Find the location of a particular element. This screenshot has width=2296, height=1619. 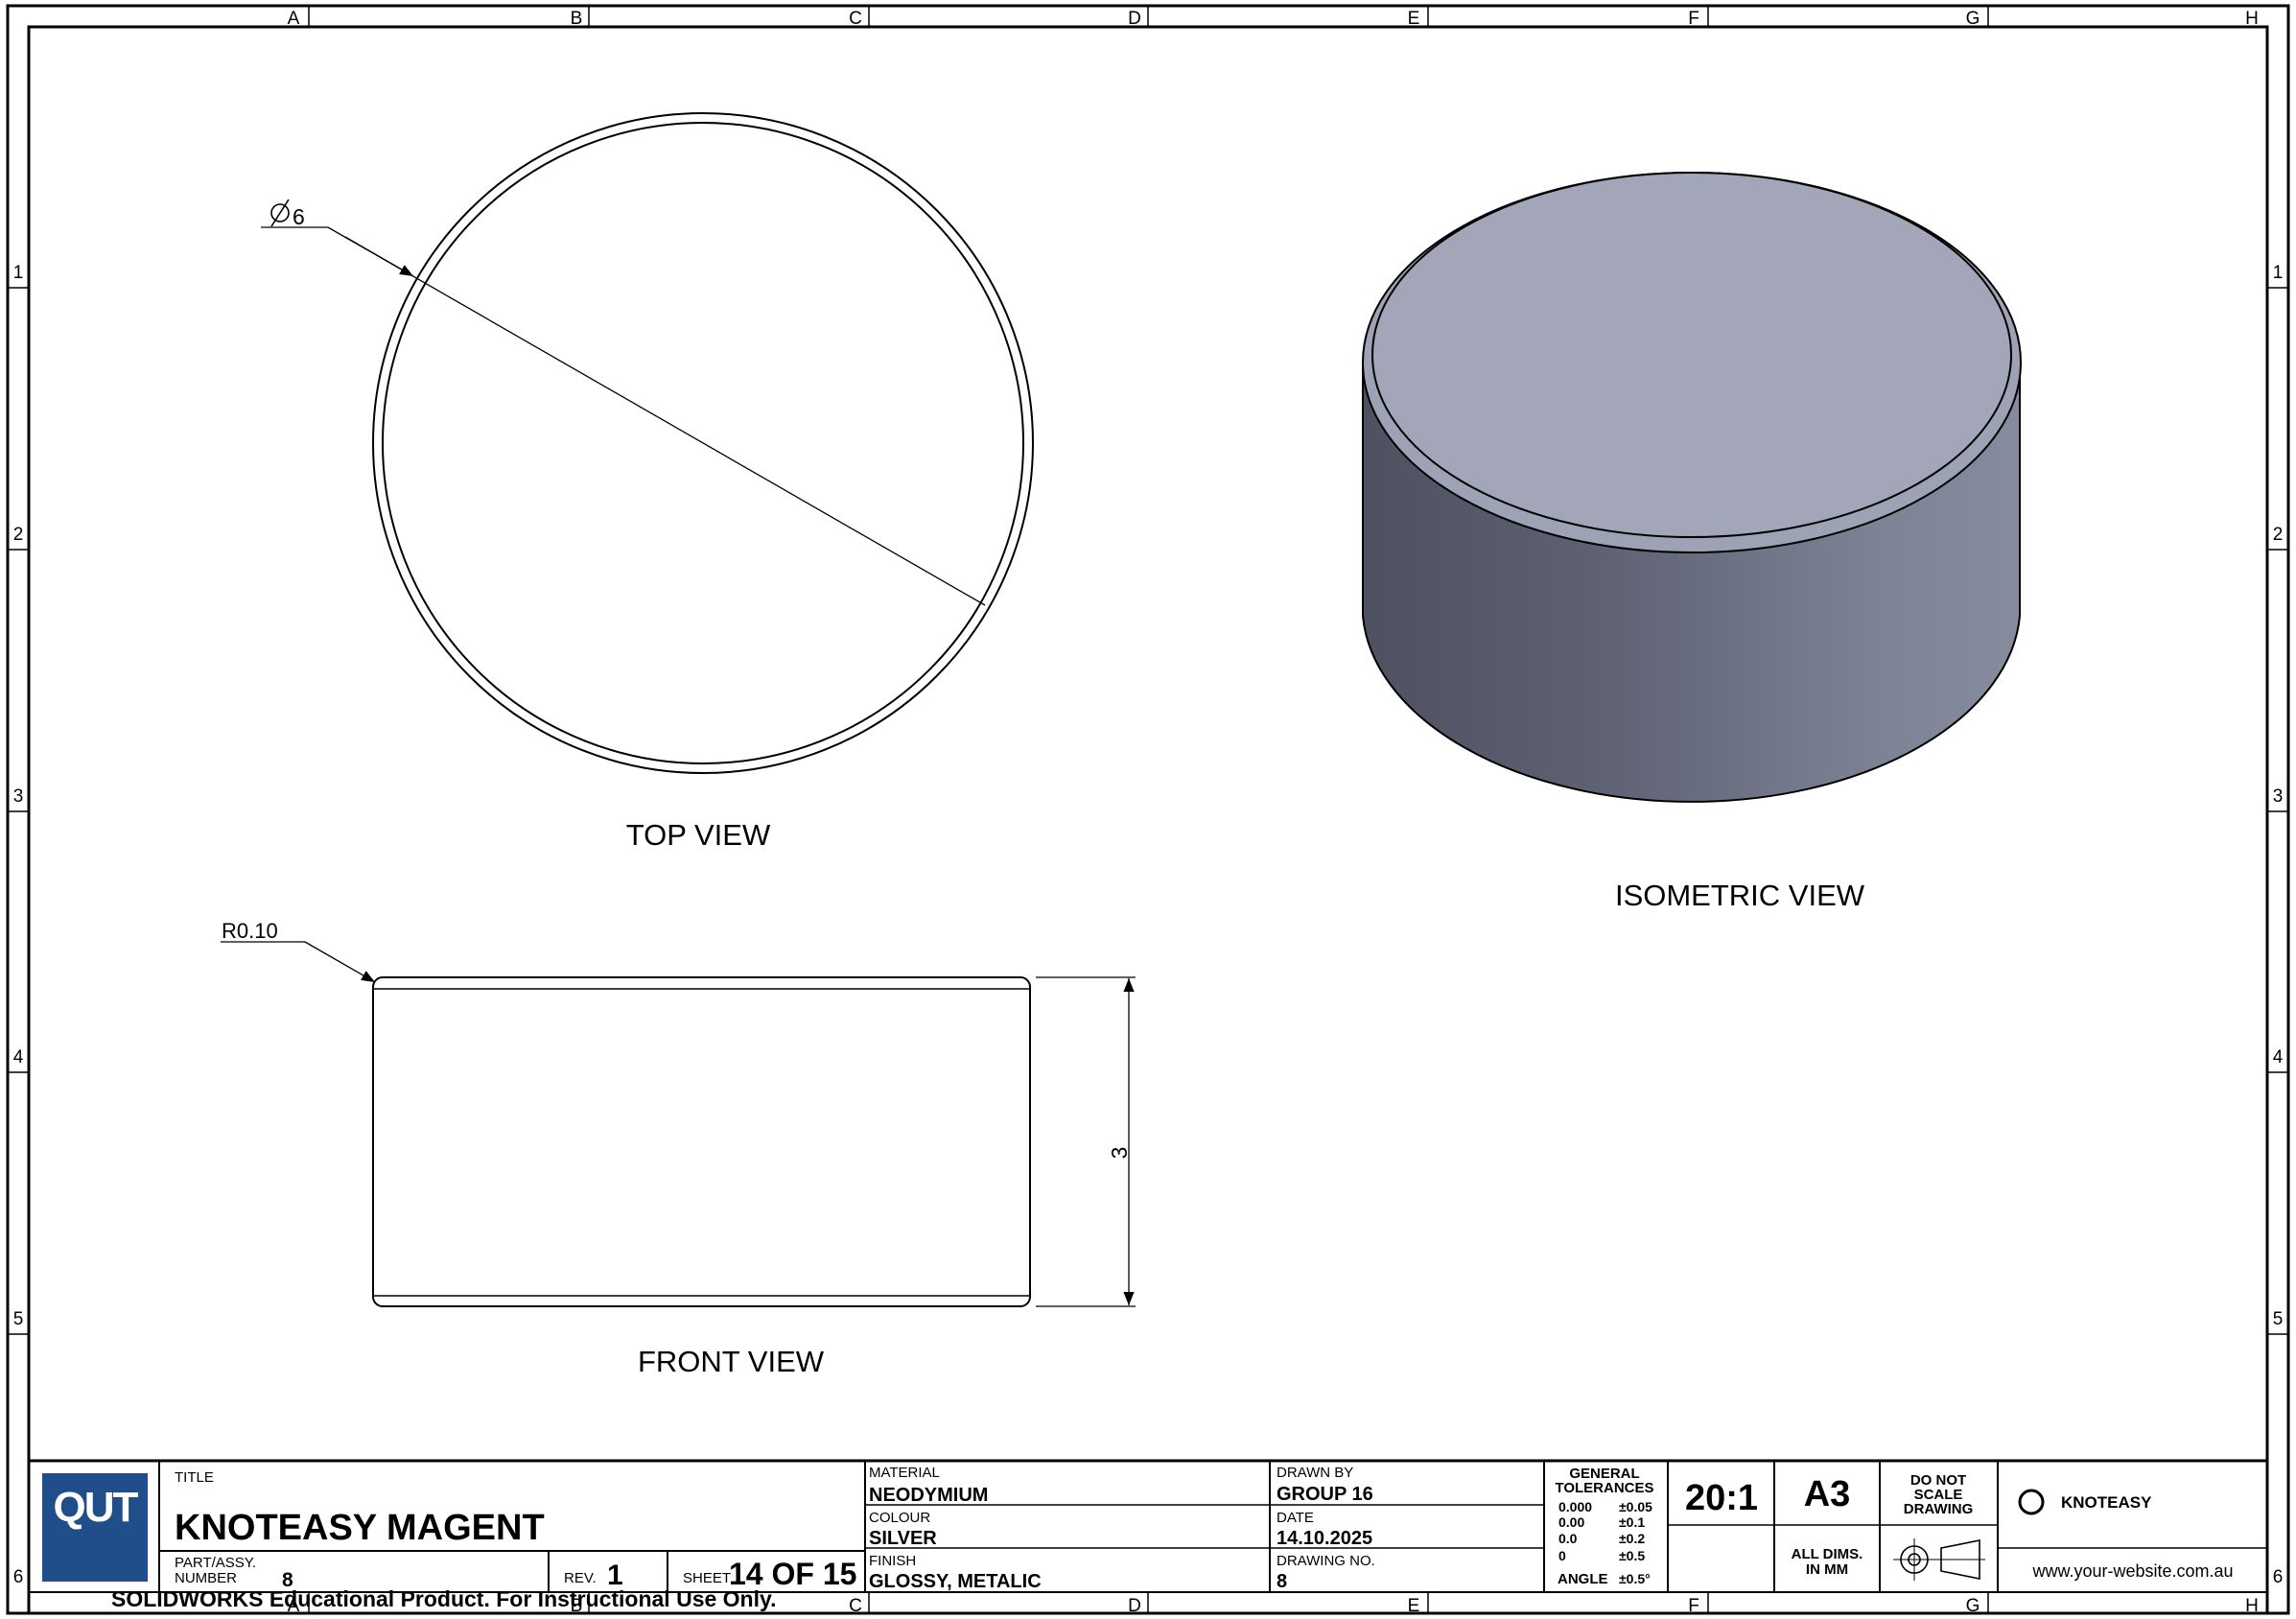

part-number-label: PART/ASSY. is located at coordinates (215, 1563).